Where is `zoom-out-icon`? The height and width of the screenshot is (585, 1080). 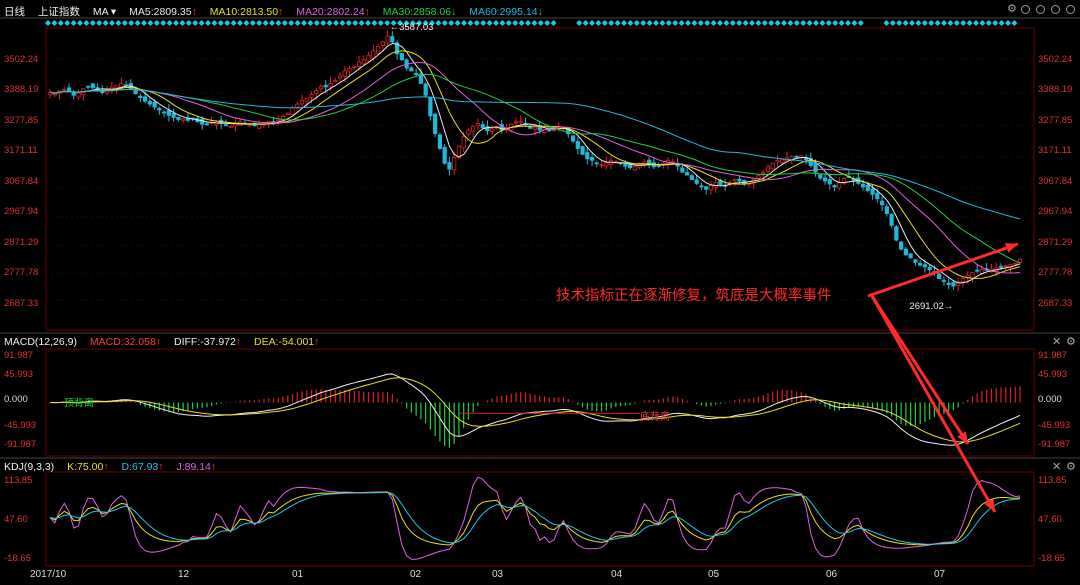
zoom-out-icon is located at coordinates (1025, 9).